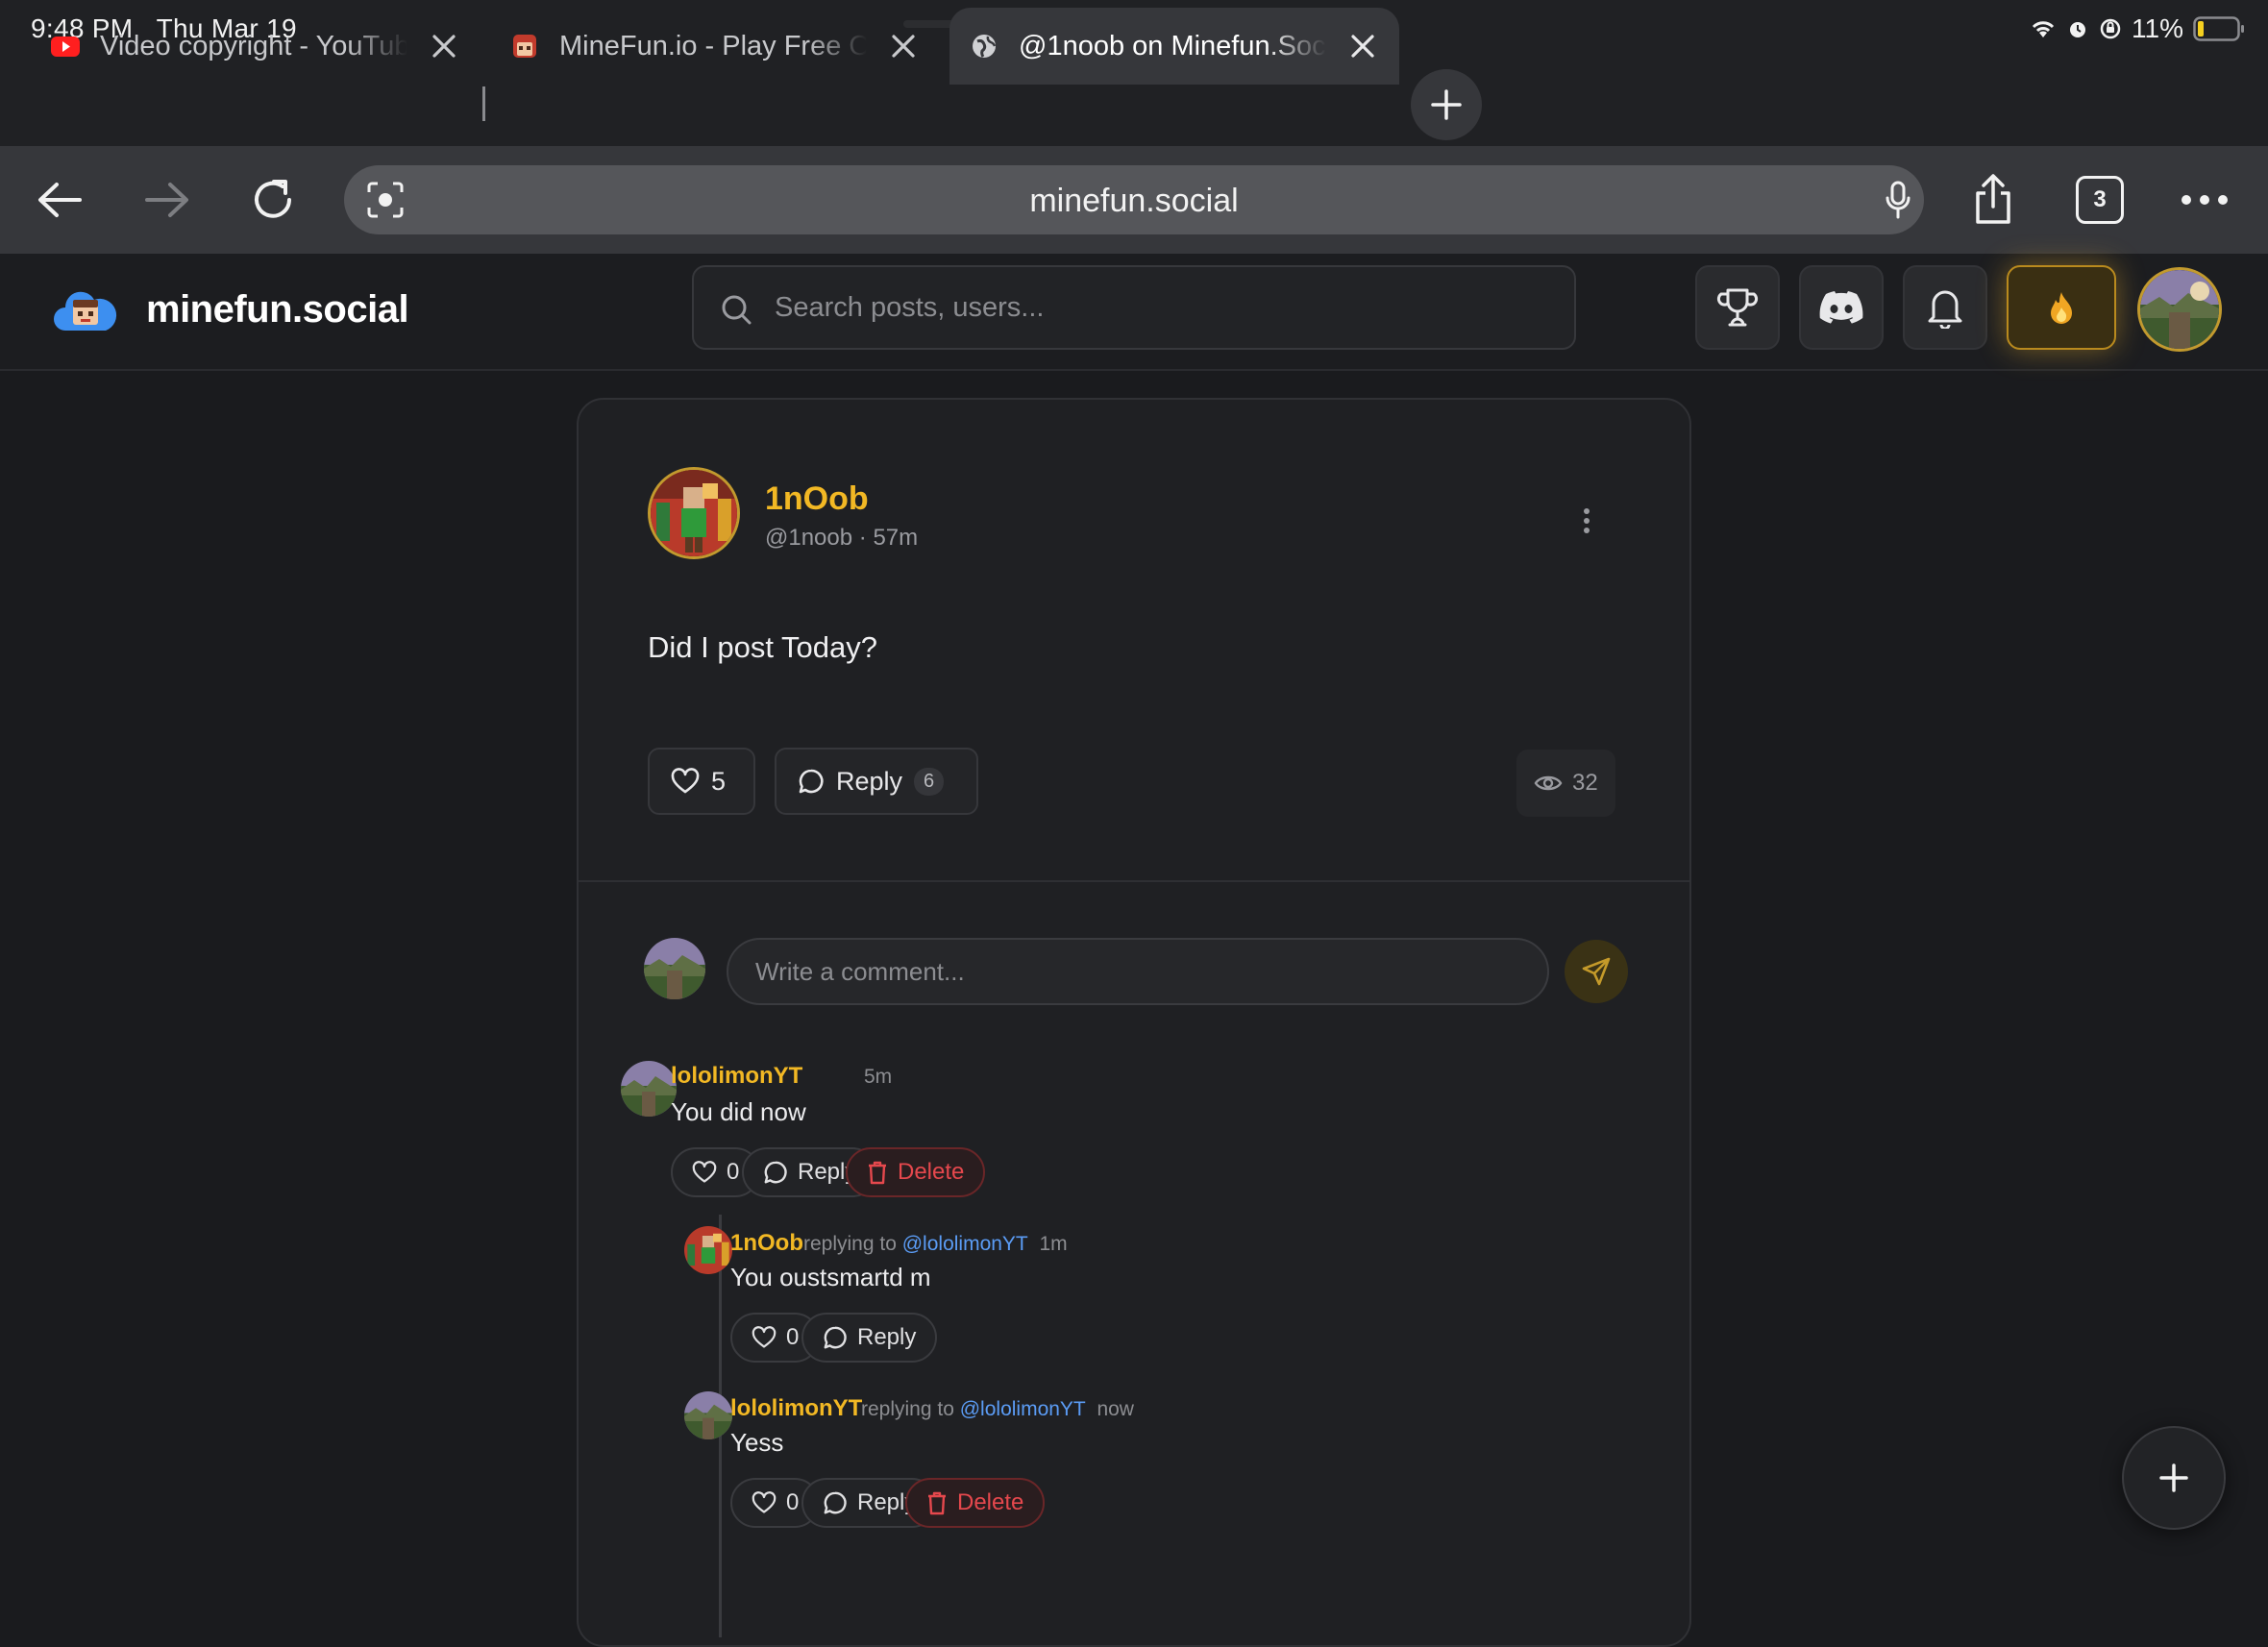 The height and width of the screenshot is (1647, 2268). What do you see at coordinates (1548, 783) in the screenshot?
I see `eye-icon` at bounding box center [1548, 783].